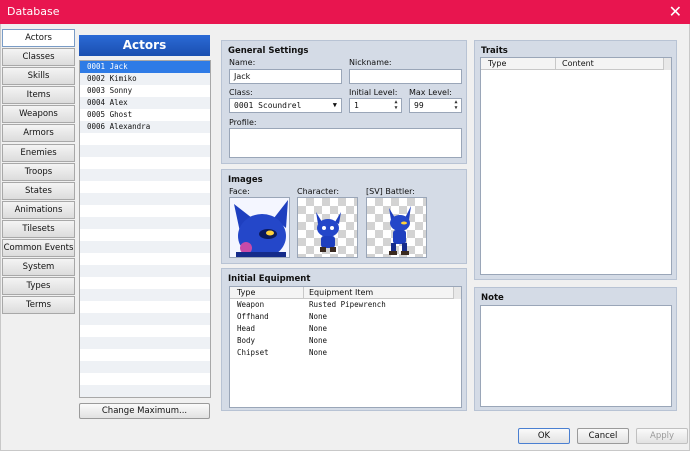 The width and height of the screenshot is (690, 451). I want to click on tab-actors: Actors, so click(38, 38).